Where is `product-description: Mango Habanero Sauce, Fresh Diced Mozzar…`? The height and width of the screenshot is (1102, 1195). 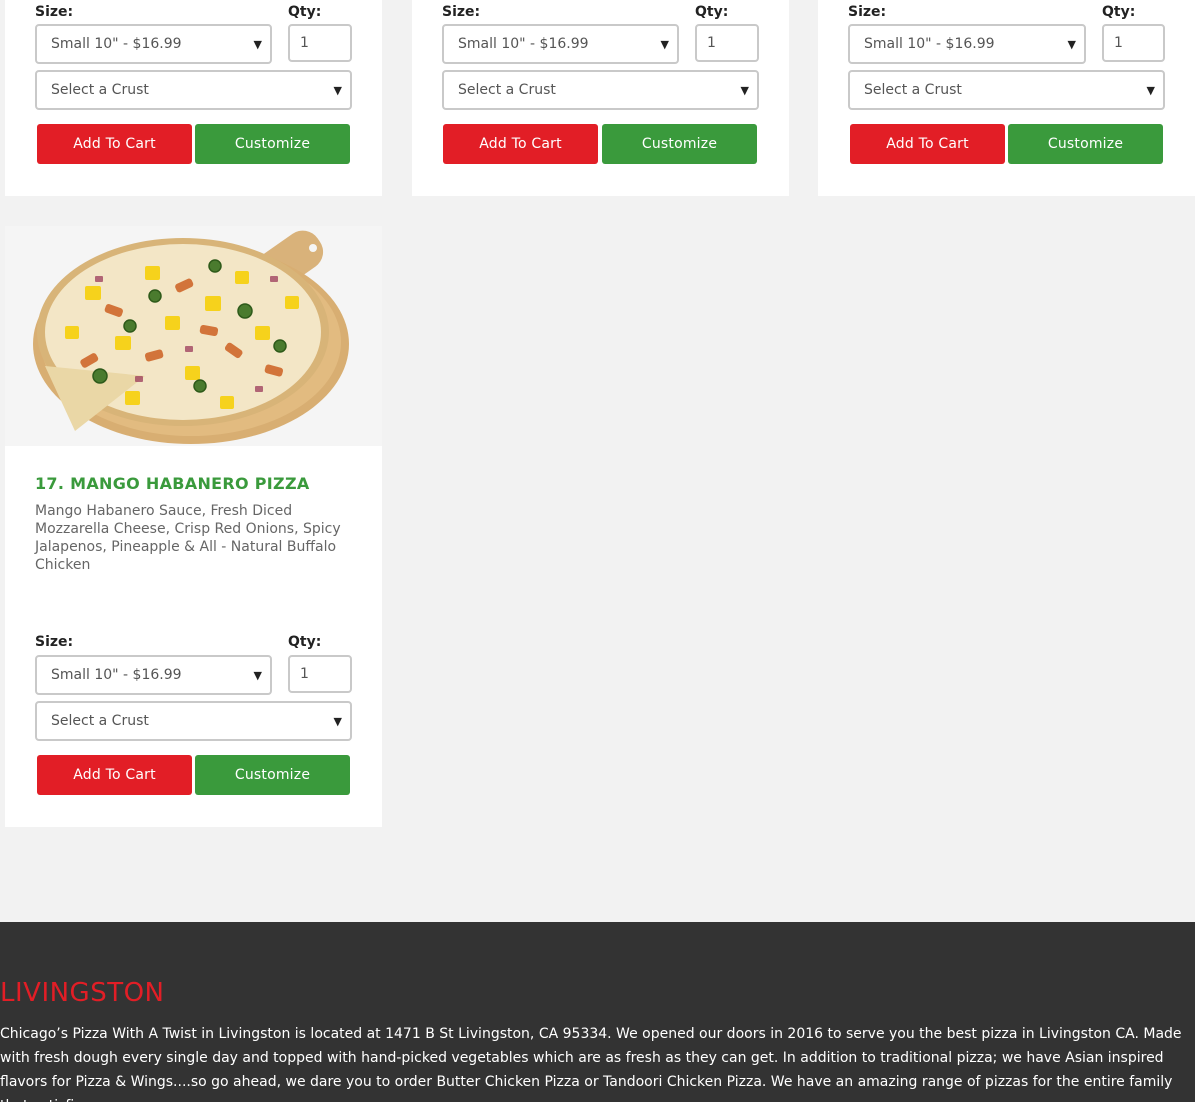 product-description: Mango Habanero Sauce, Fresh Diced Mozzar… is located at coordinates (188, 538).